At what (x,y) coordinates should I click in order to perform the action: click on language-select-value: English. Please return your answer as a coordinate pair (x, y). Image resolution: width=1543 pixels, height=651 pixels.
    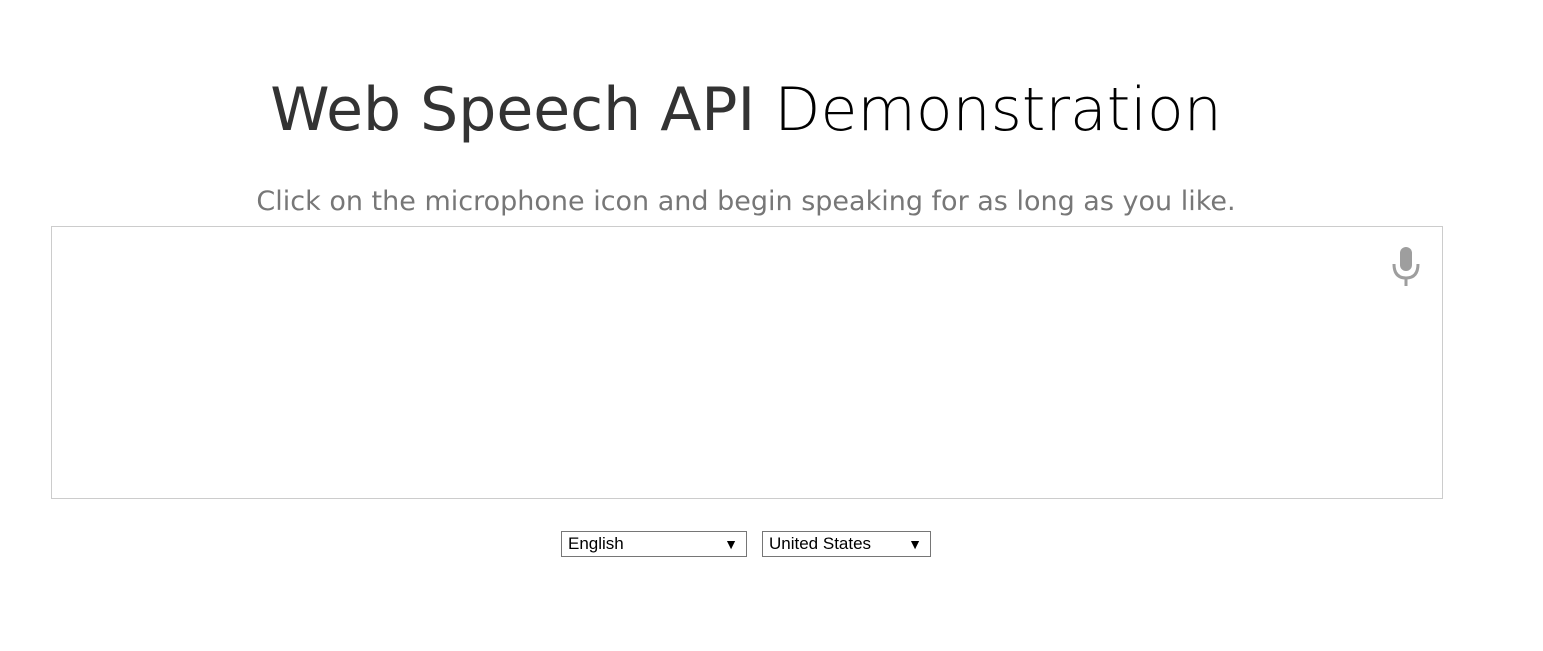
    Looking at the image, I should click on (596, 543).